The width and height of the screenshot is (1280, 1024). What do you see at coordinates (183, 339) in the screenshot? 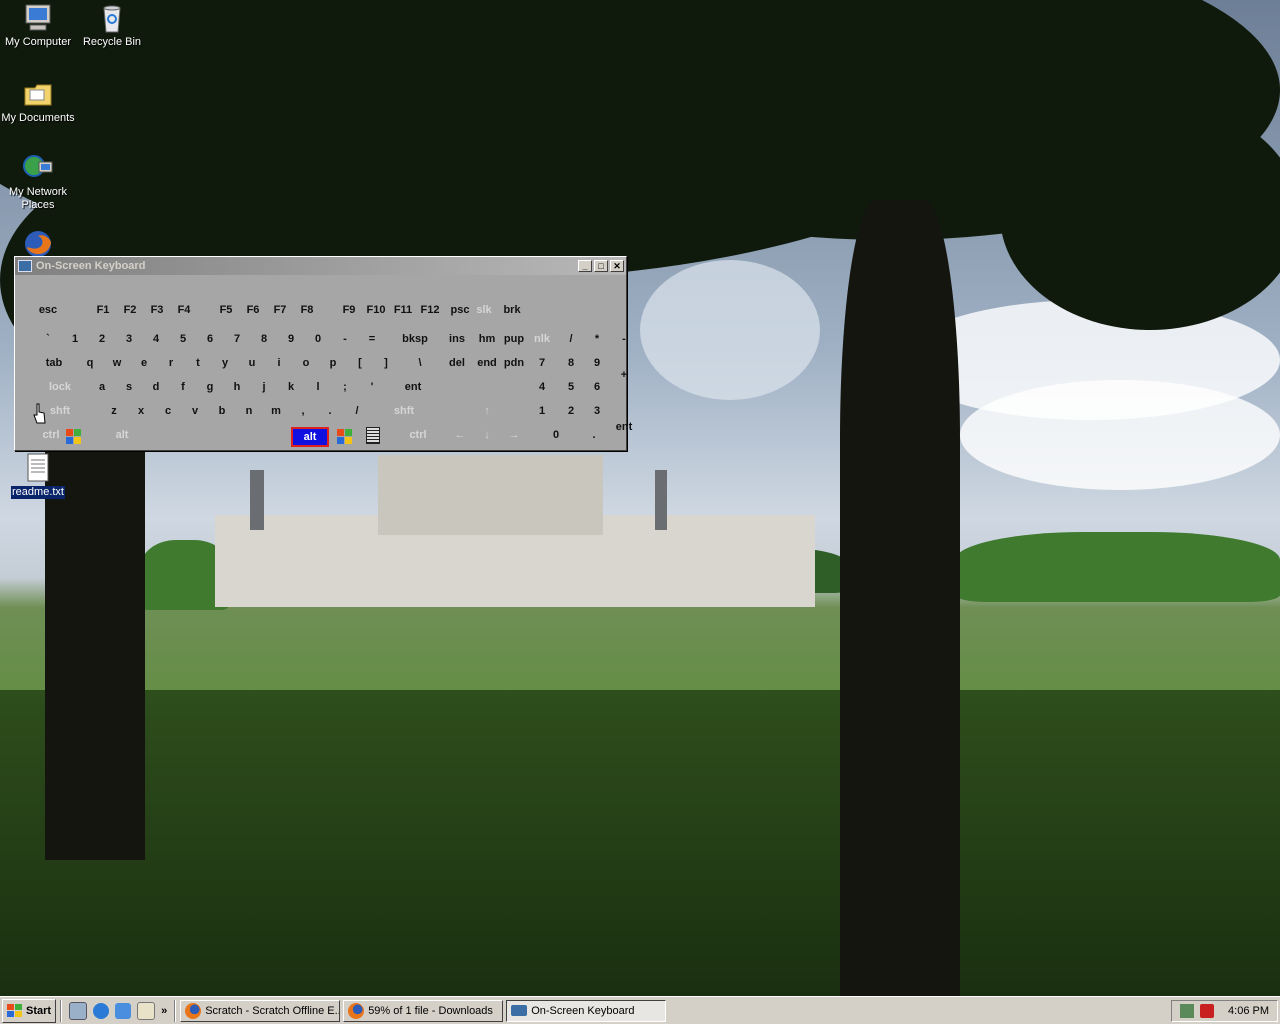
I see `key-num-5: 5` at bounding box center [183, 339].